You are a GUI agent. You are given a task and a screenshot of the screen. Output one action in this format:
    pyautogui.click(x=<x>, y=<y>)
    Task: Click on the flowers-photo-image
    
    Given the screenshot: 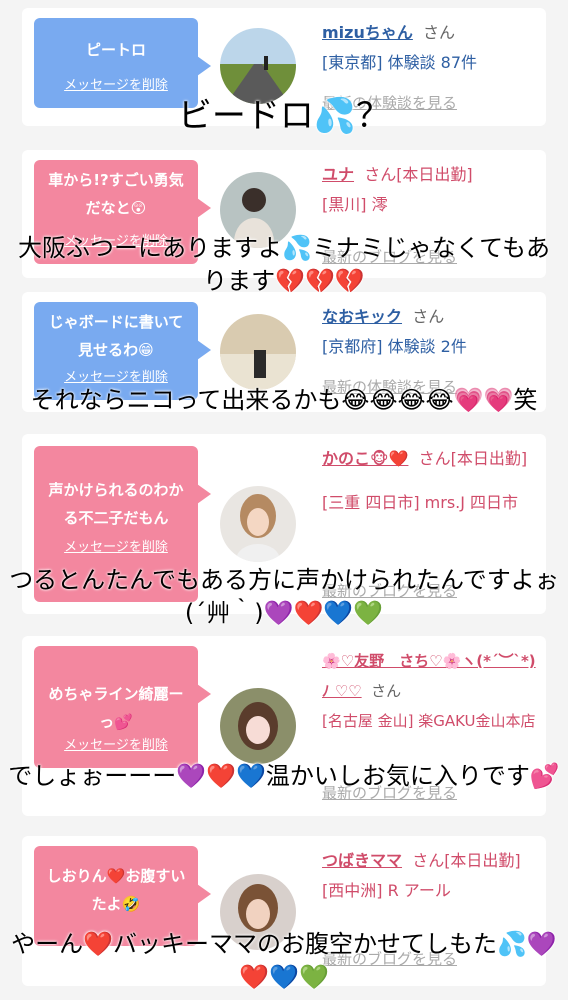 What is the action you would take?
    pyautogui.click(x=258, y=352)
    